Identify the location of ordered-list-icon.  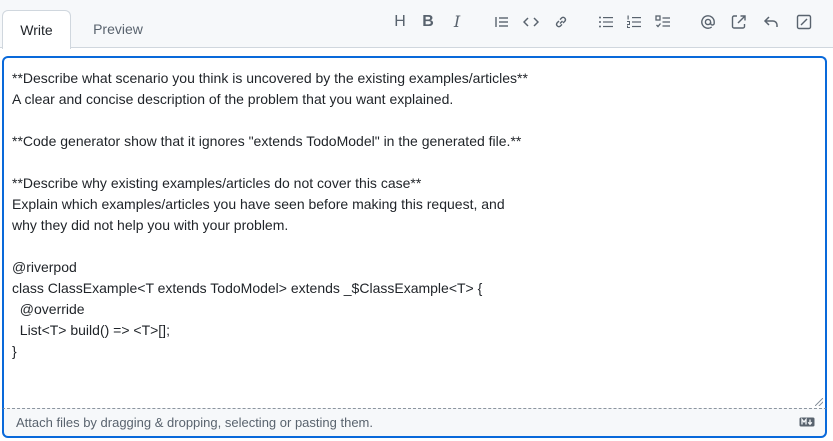
(634, 21).